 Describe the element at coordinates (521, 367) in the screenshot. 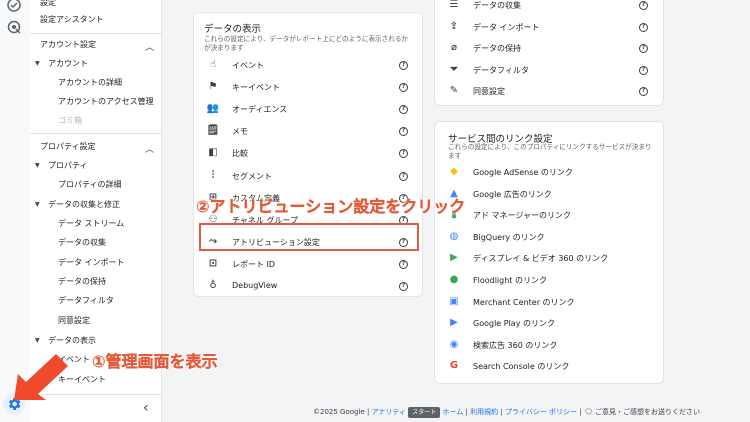

I see `row-label: Search Console のリンク` at that location.